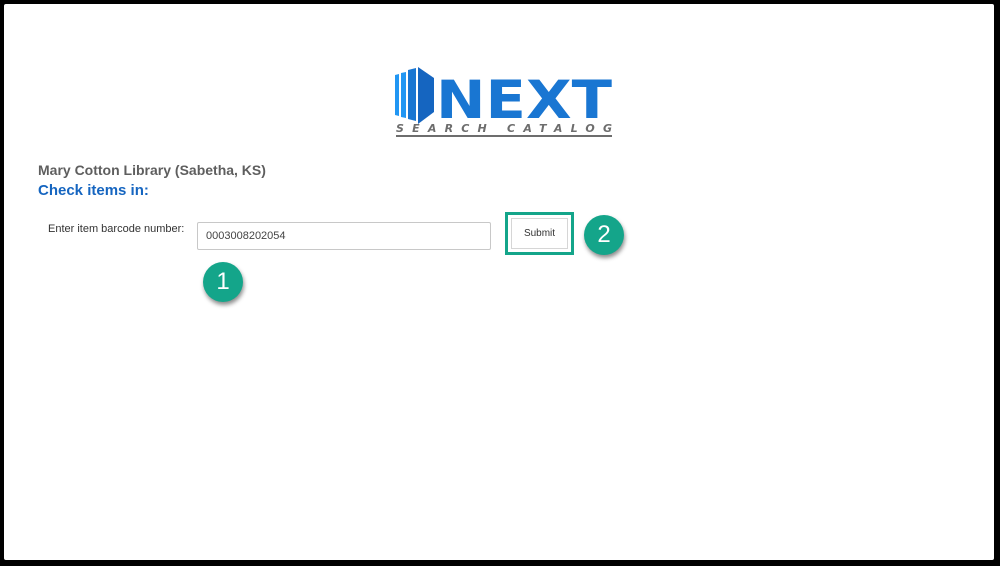 Image resolution: width=1000 pixels, height=566 pixels. What do you see at coordinates (116, 229) in the screenshot?
I see `barcode-label: Enter item barcode number:` at bounding box center [116, 229].